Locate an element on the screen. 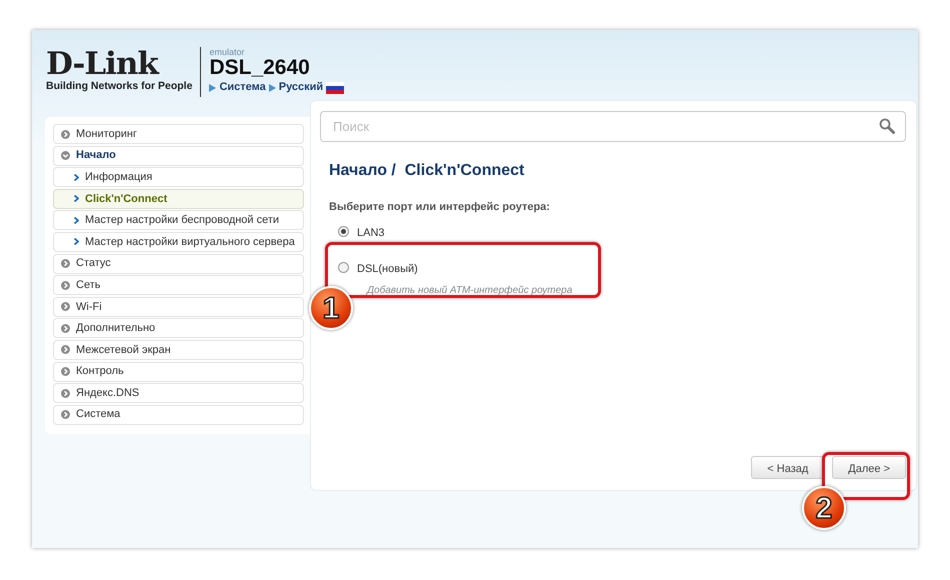 Image resolution: width=950 pixels, height=580 pixels. sidebar-item: Межсетевой экран is located at coordinates (178, 350).